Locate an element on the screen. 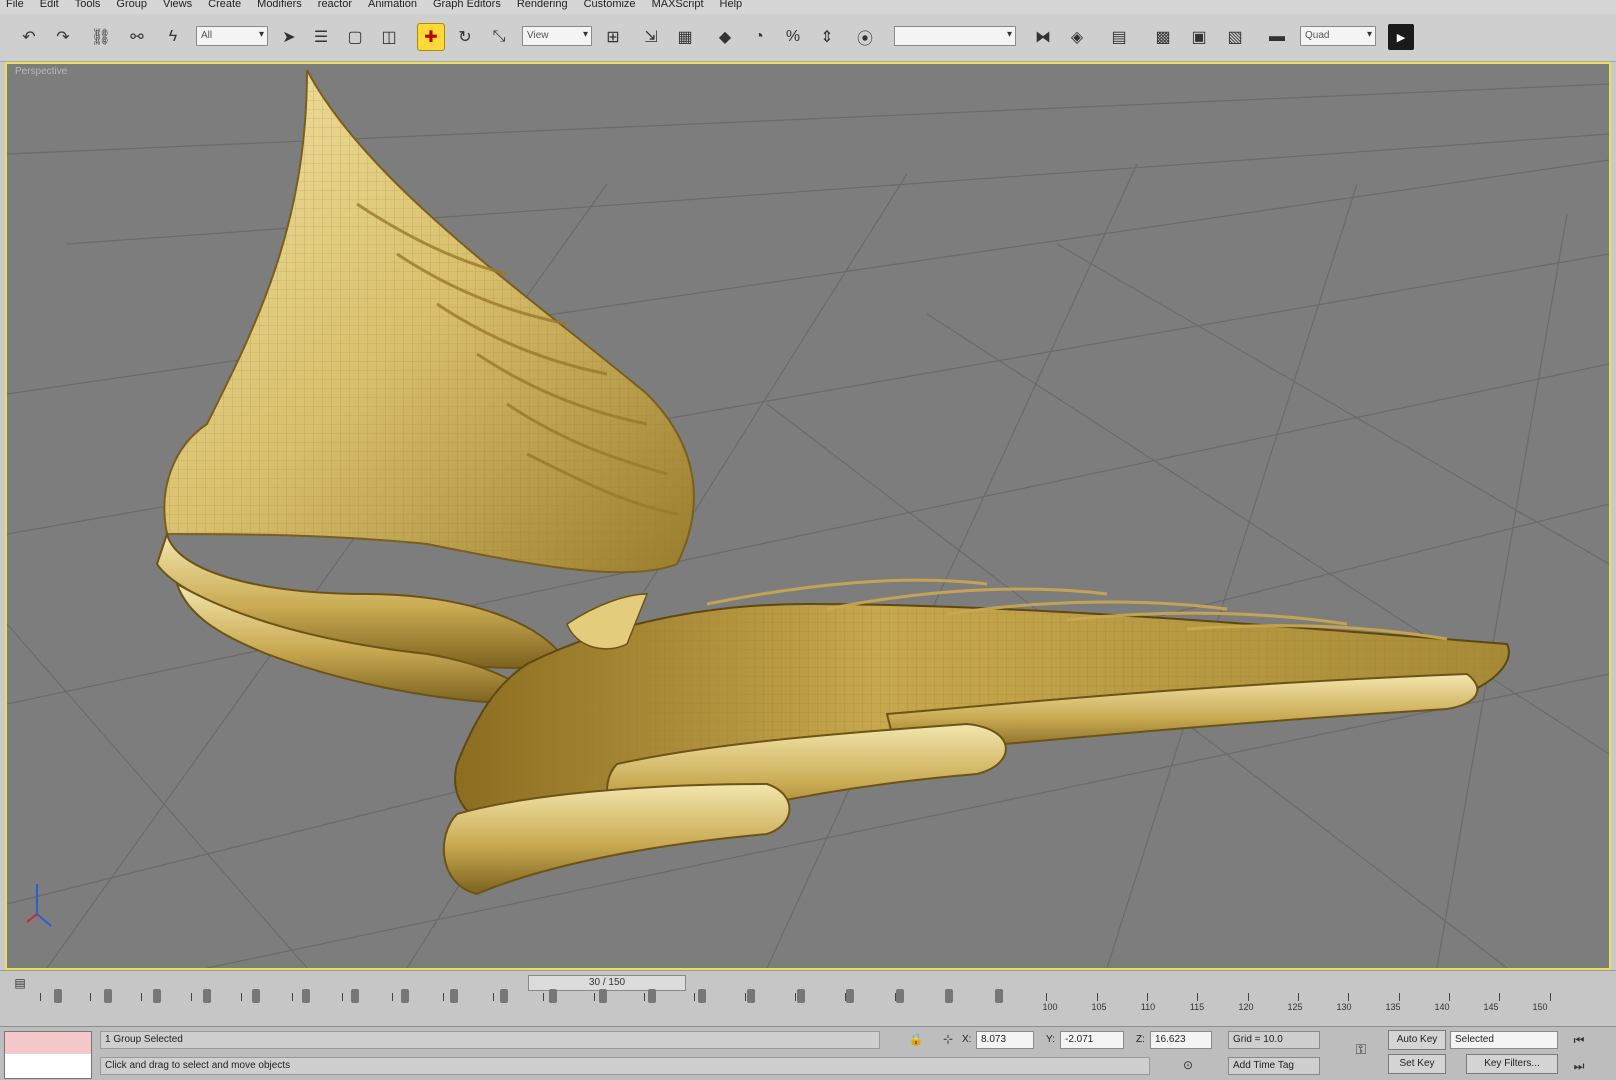 The width and height of the screenshot is (1616, 1080). y-coord-label: Y: is located at coordinates (1050, 1039).